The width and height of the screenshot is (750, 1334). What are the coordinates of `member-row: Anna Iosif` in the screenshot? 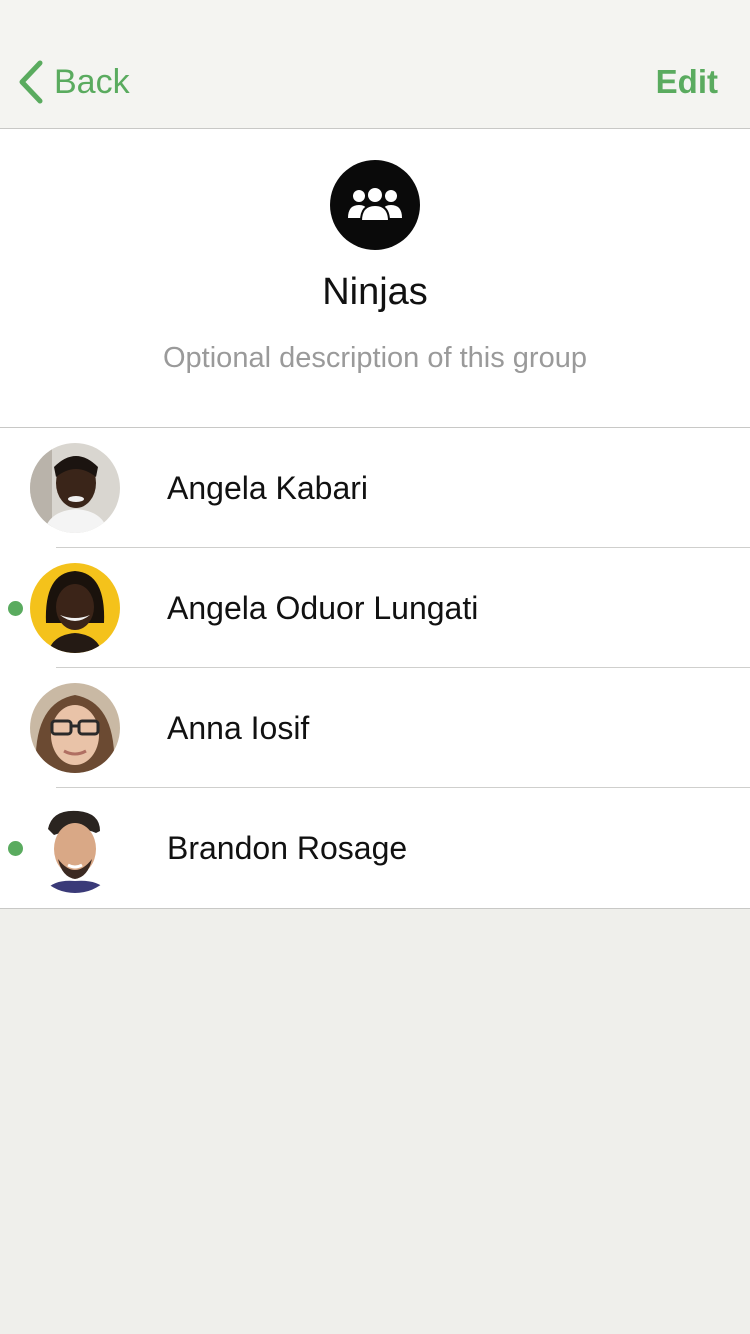 It's located at (375, 728).